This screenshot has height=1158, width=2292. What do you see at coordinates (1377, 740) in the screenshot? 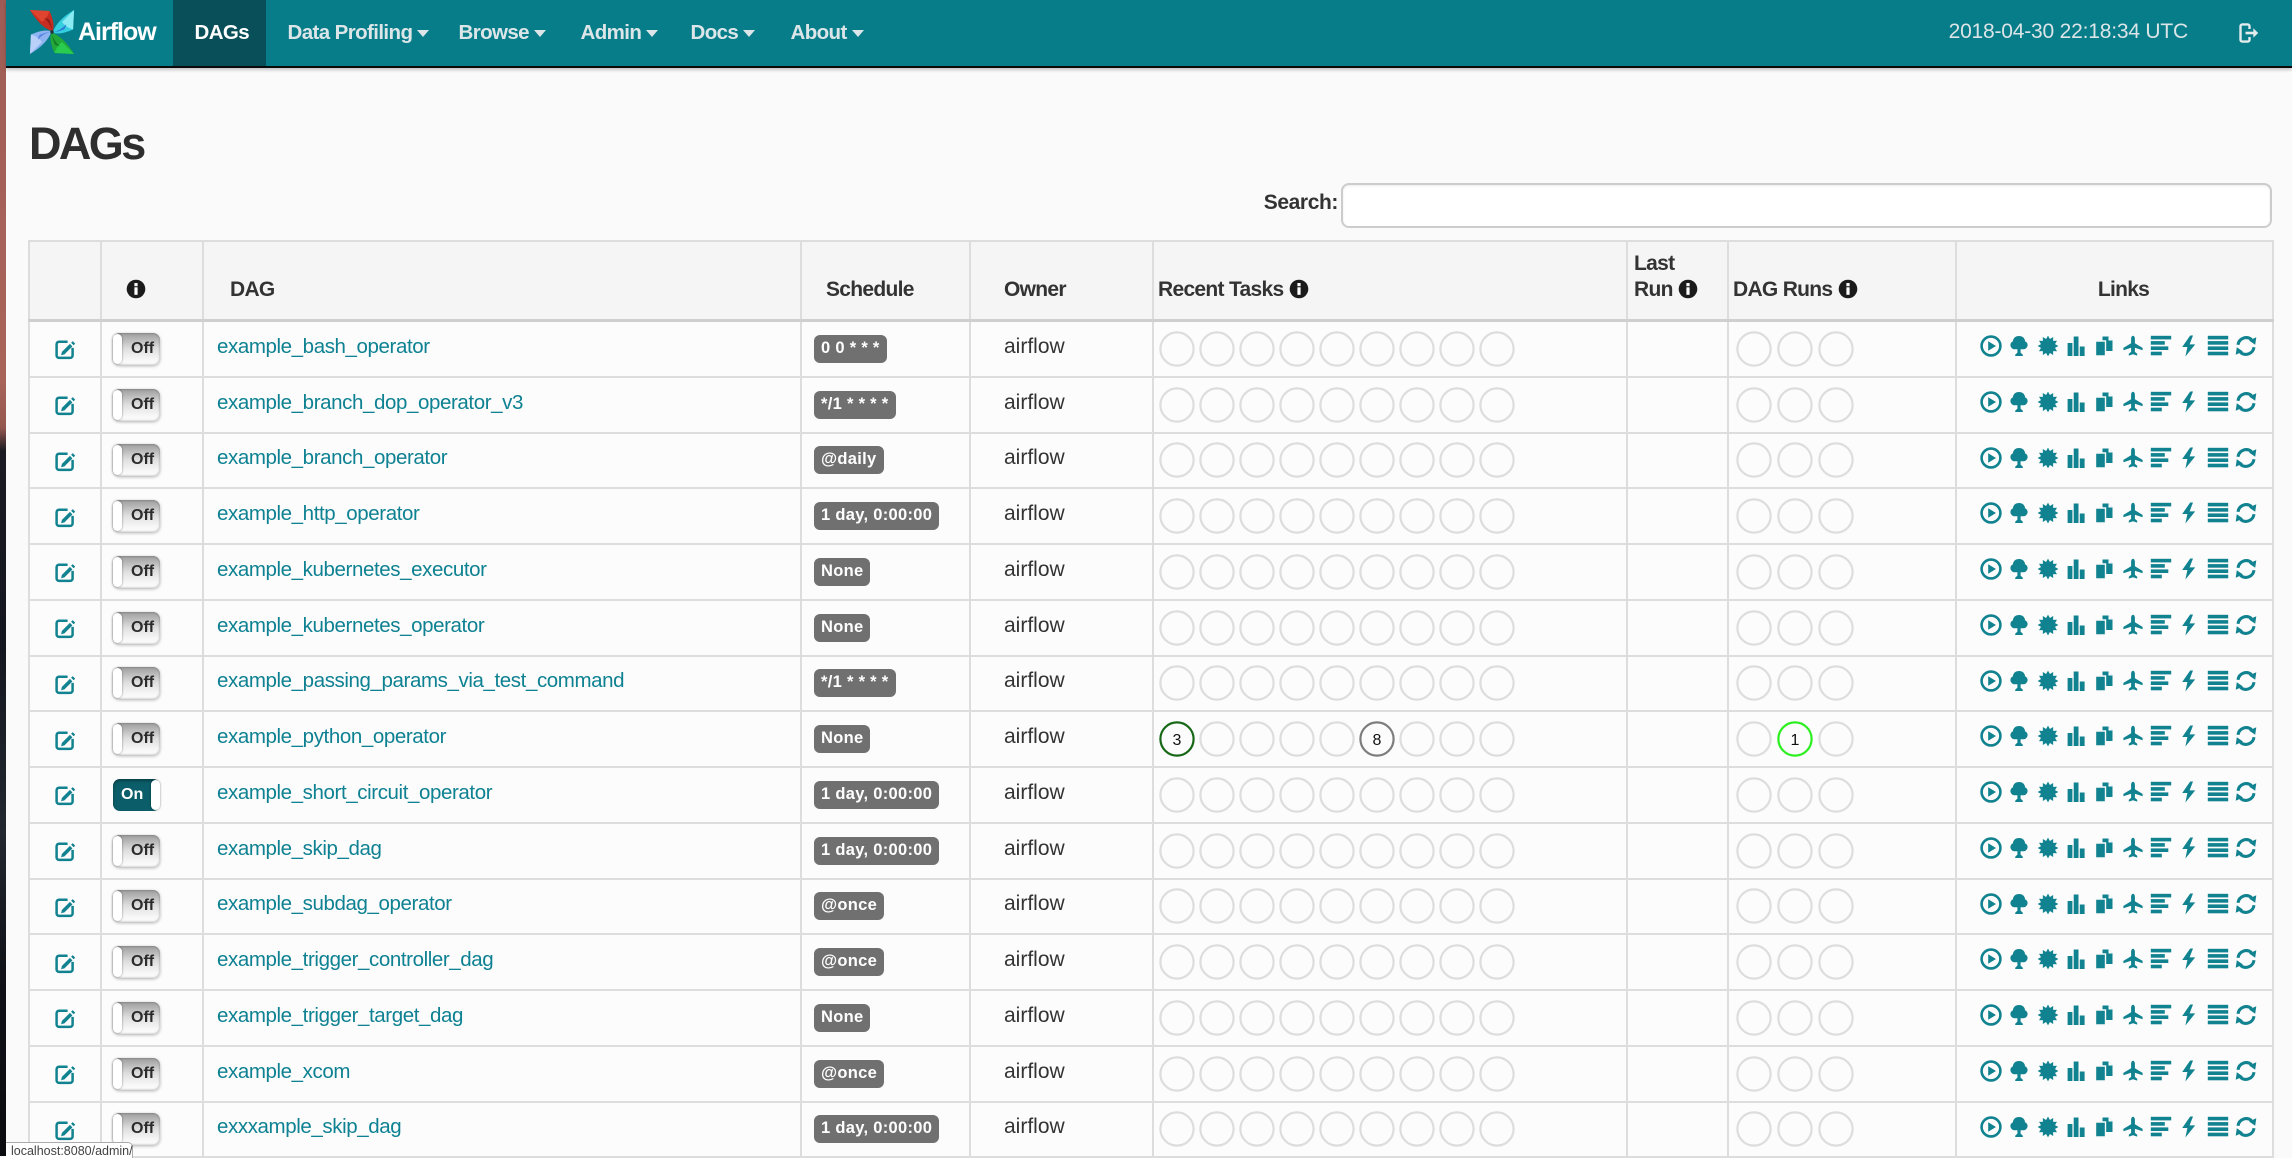
I see `svg-text: 8` at bounding box center [1377, 740].